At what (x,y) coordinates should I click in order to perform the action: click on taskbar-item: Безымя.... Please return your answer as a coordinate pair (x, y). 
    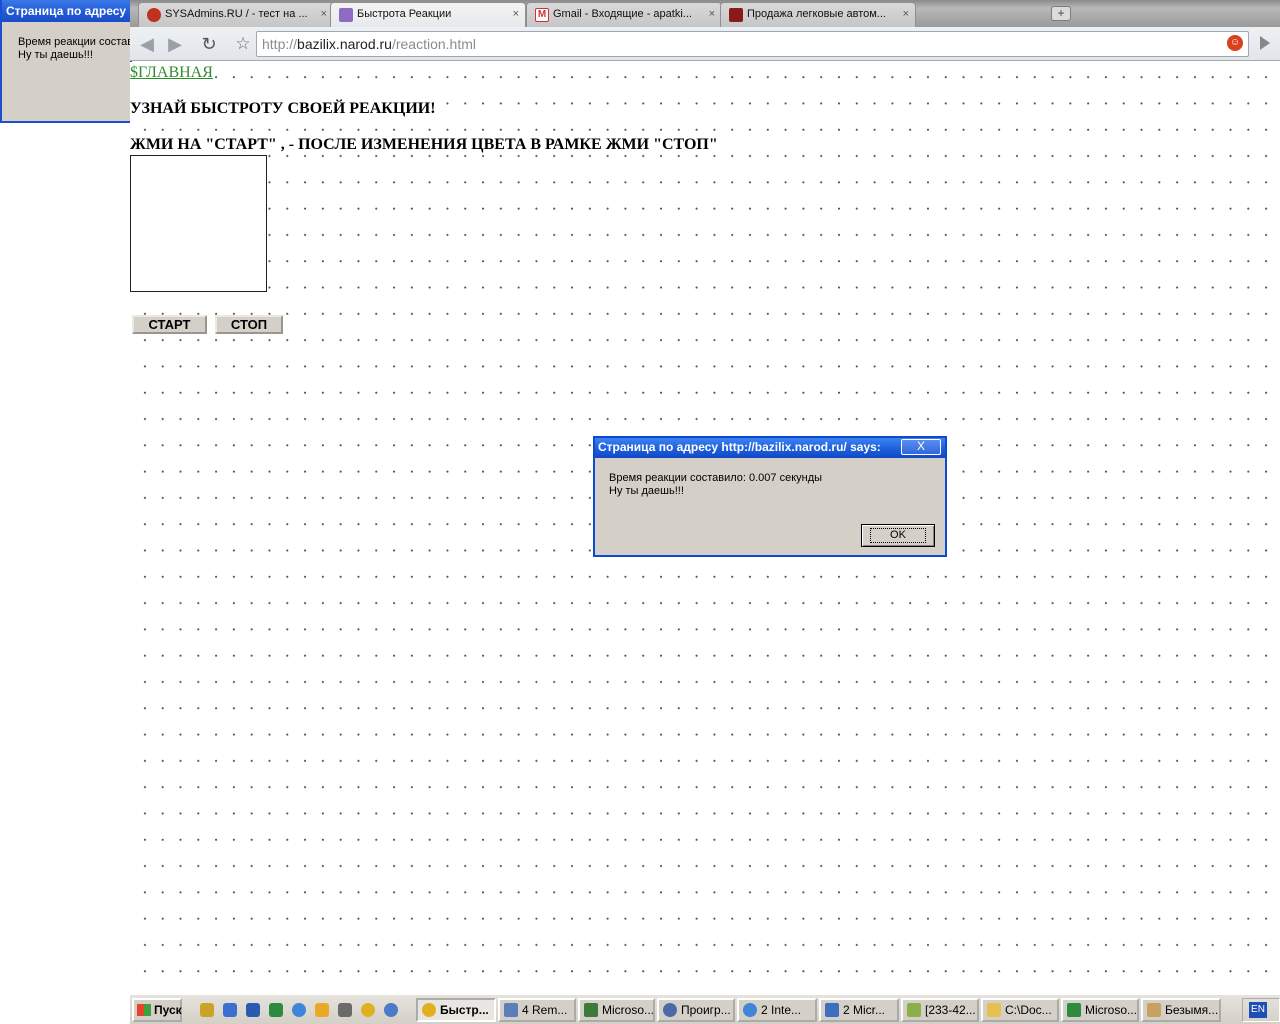
    Looking at the image, I should click on (1181, 1010).